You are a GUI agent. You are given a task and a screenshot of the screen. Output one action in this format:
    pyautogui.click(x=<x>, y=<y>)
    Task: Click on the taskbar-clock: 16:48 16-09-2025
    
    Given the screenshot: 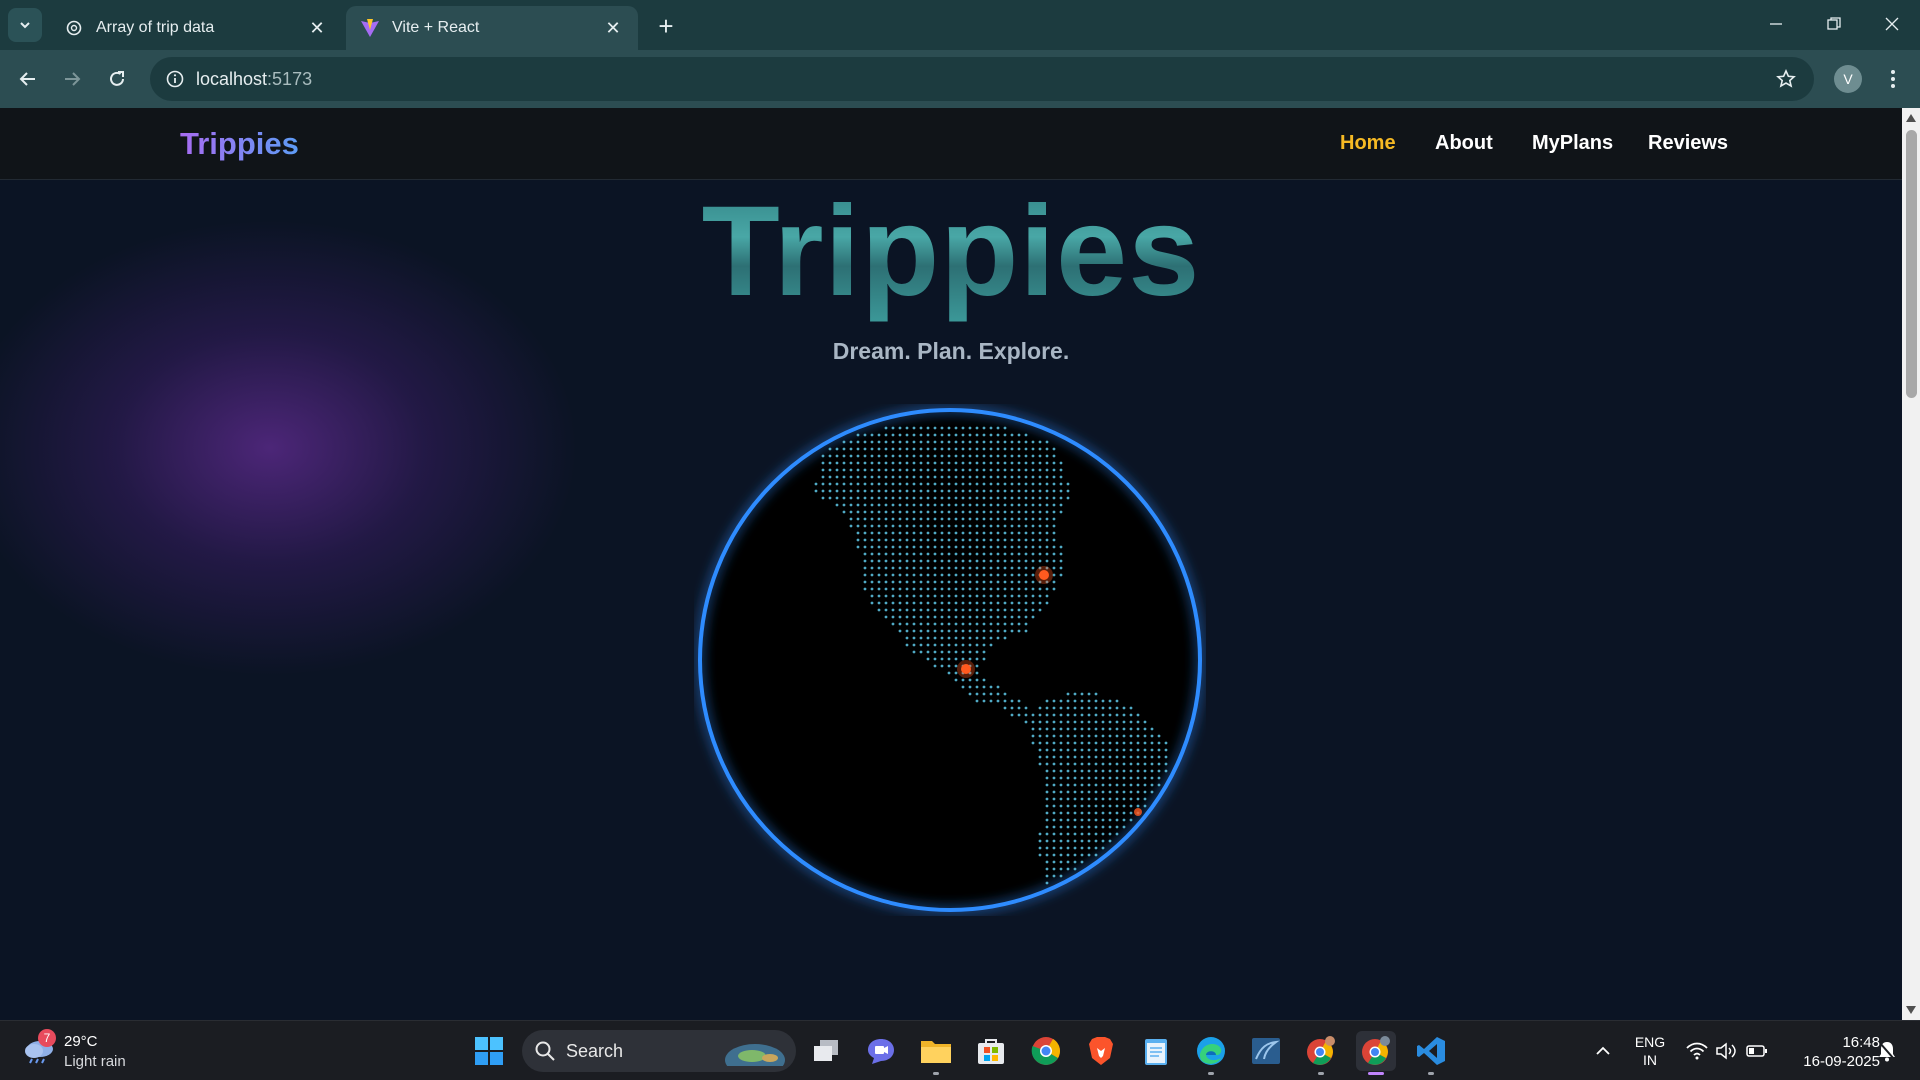 What is the action you would take?
    pyautogui.click(x=1830, y=1052)
    